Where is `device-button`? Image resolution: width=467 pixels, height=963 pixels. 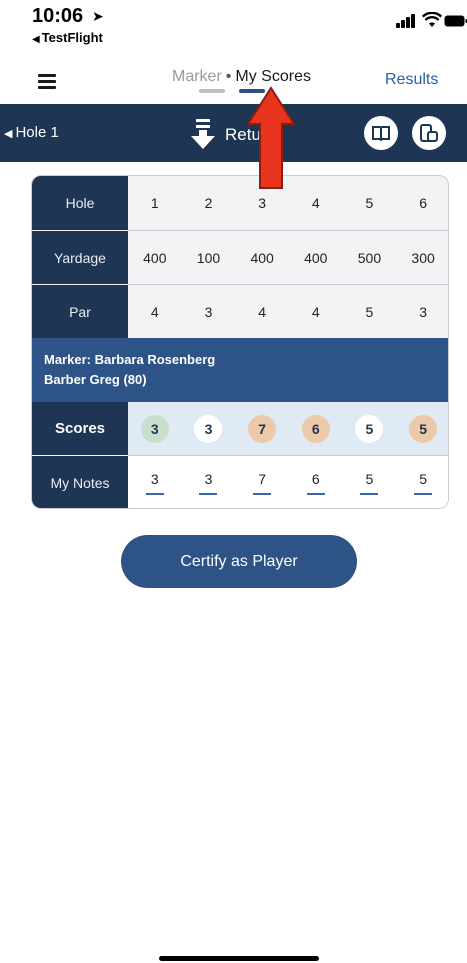
device-button is located at coordinates (429, 133).